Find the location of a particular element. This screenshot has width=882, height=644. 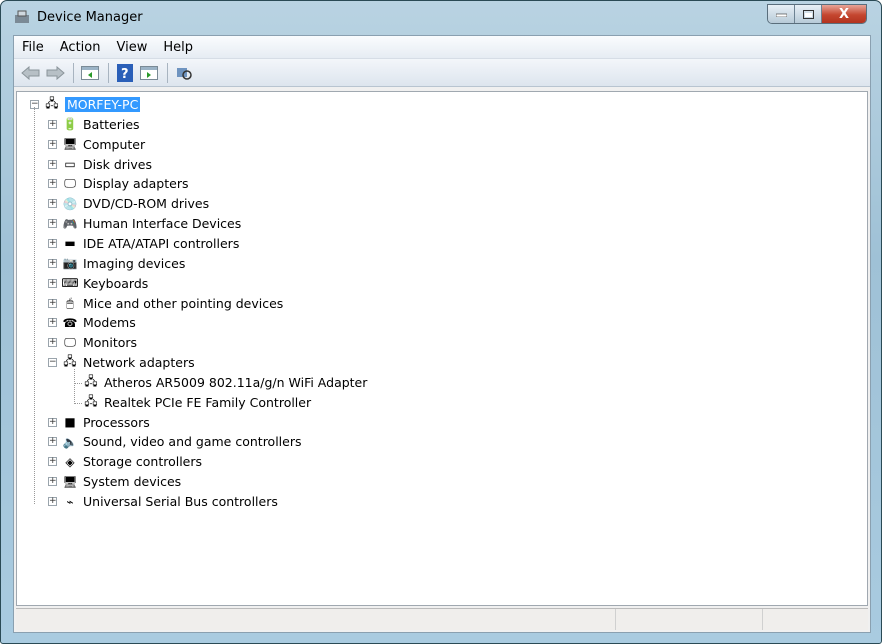

tree-item: 🖱 Mice and other pointing devices is located at coordinates (172, 303).